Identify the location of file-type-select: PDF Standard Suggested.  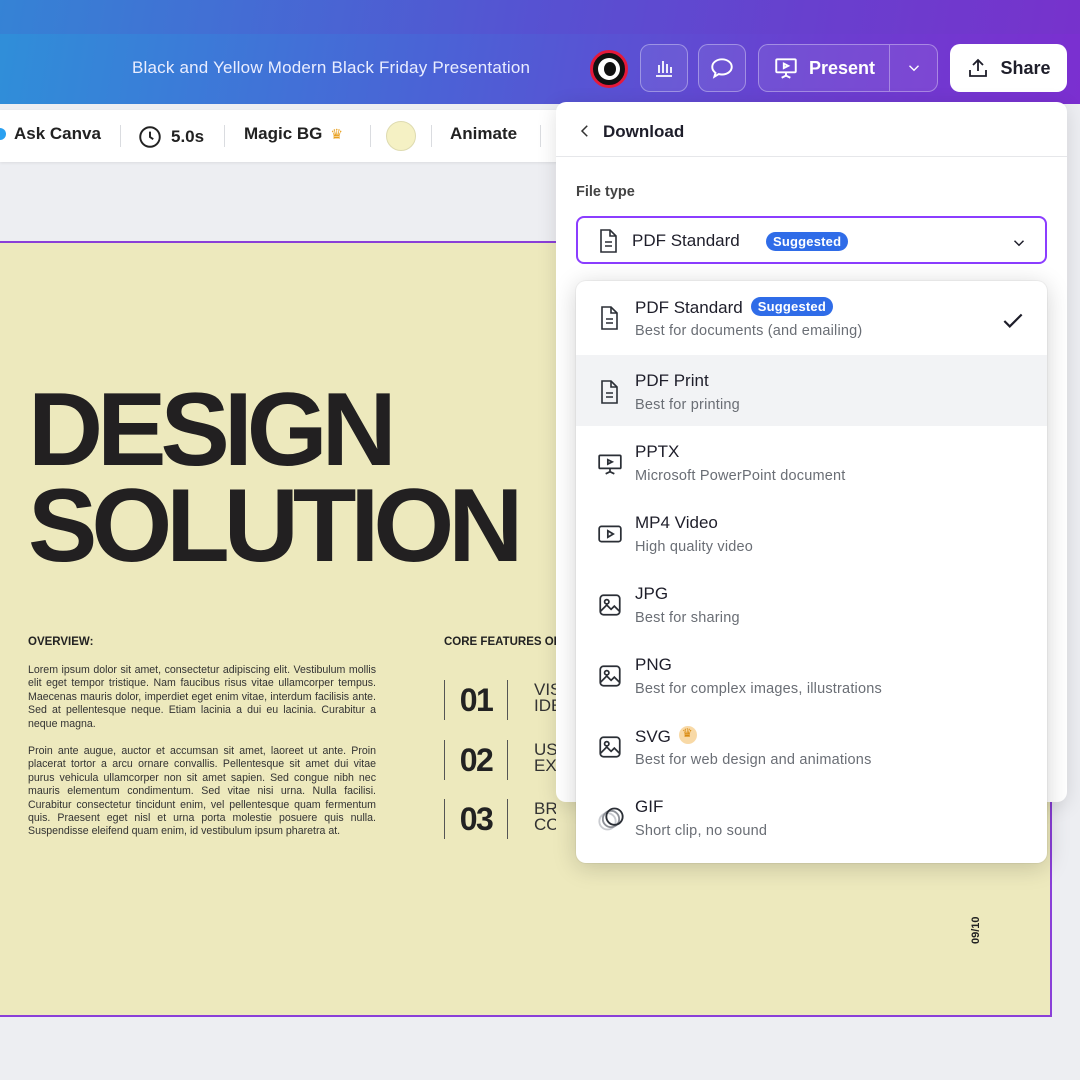
(811, 240).